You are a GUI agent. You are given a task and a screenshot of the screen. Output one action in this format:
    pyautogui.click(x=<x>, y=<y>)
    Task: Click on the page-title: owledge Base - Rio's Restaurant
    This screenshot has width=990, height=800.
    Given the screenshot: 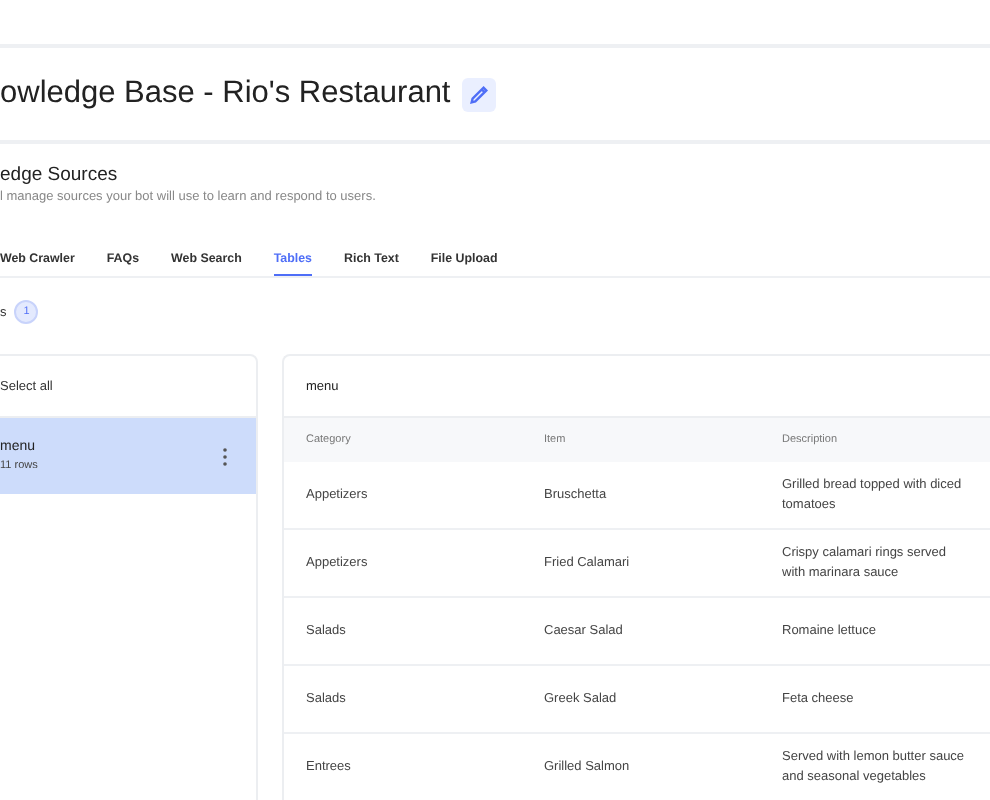 What is the action you would take?
    pyautogui.click(x=225, y=94)
    